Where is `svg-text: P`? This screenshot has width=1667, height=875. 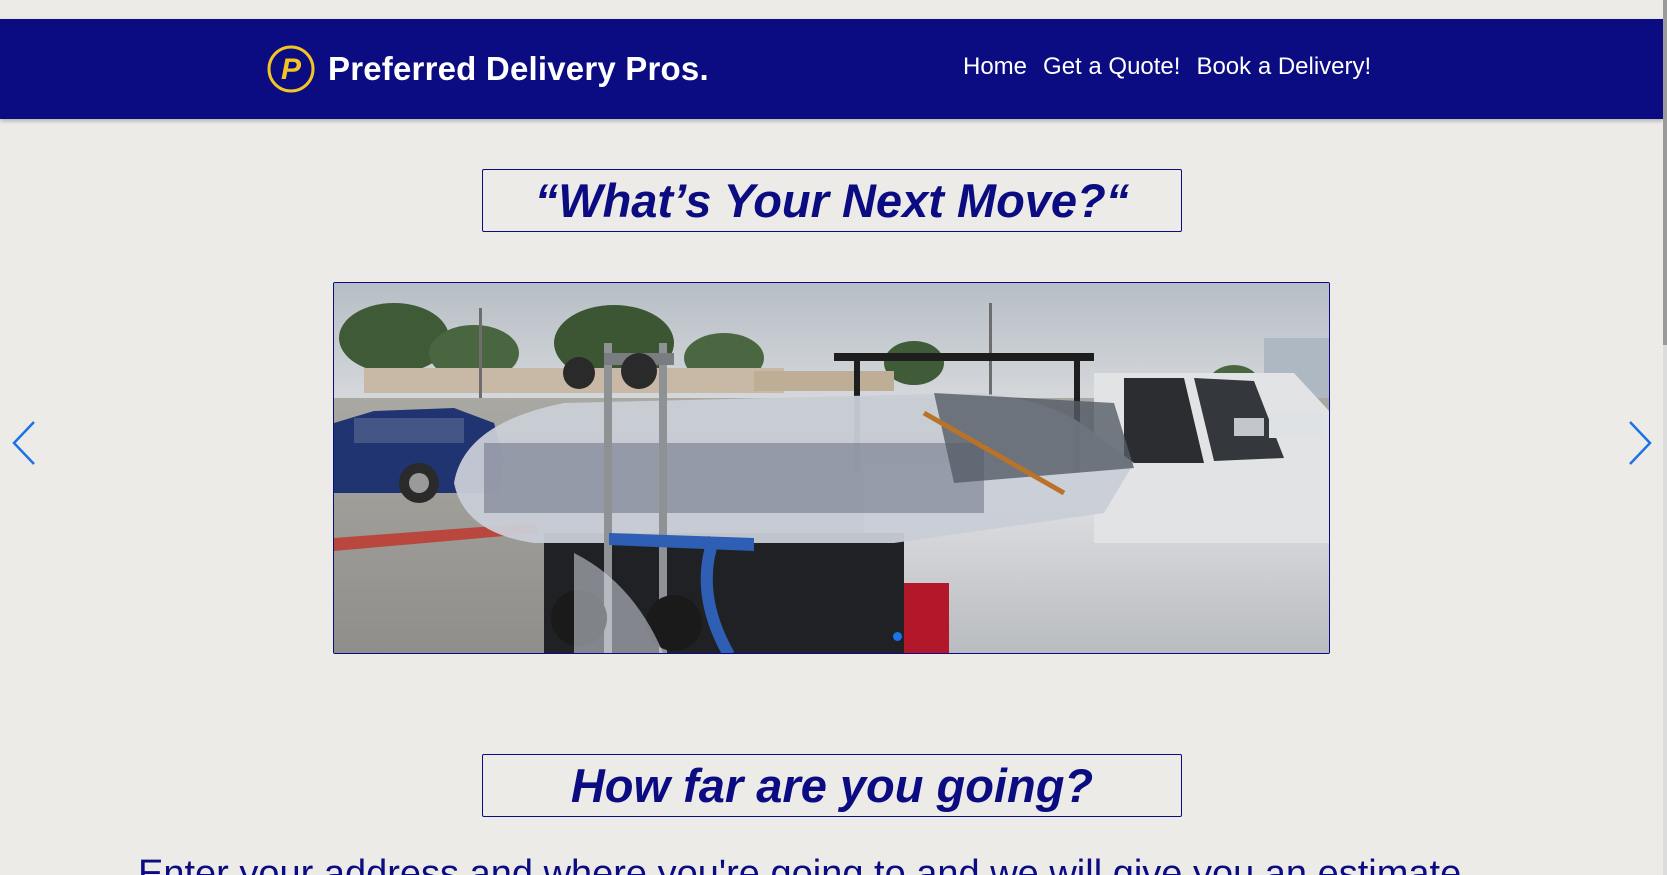 svg-text: P is located at coordinates (291, 69).